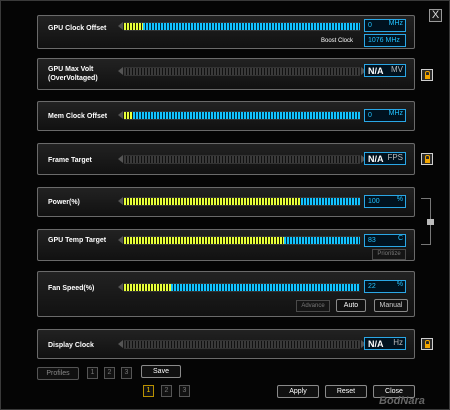 Image resolution: width=450 pixels, height=410 pixels. What do you see at coordinates (351, 305) in the screenshot?
I see `auto-button: Auto` at bounding box center [351, 305].